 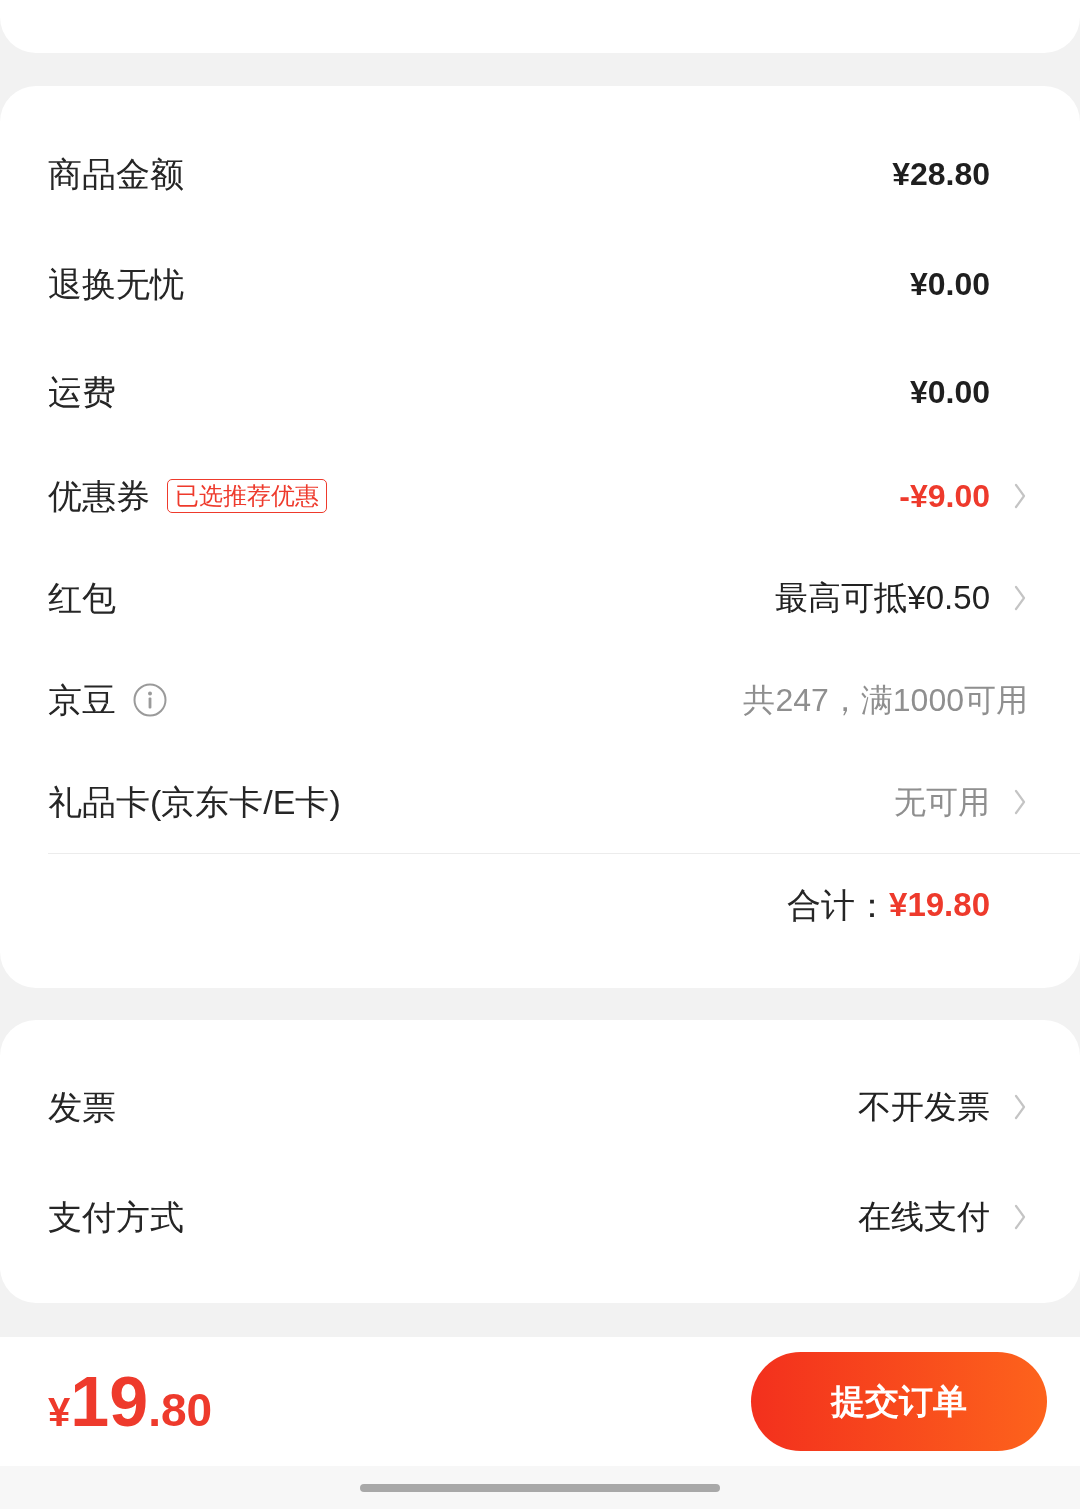 What do you see at coordinates (116, 1217) in the screenshot?
I see `row-label: 支付方式` at bounding box center [116, 1217].